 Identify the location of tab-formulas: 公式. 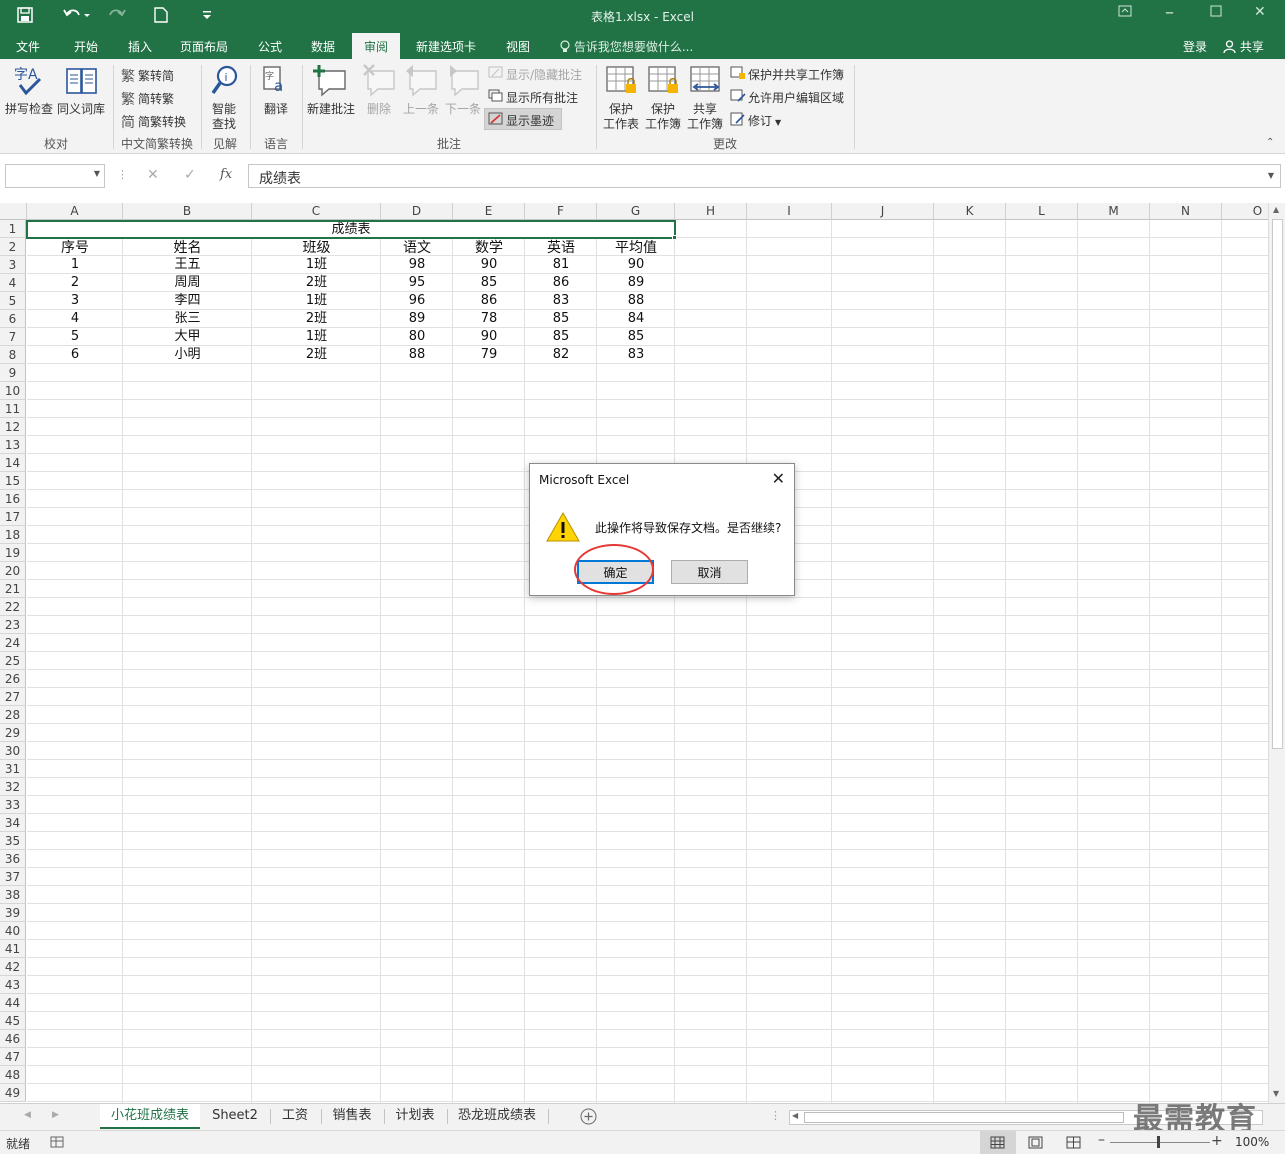
(270, 46).